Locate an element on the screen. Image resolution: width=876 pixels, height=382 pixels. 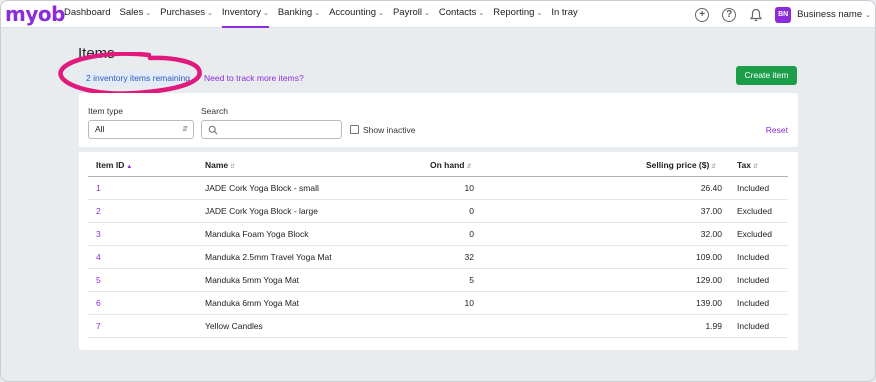
nav-item-banking: Banking ⌄ is located at coordinates (299, 14).